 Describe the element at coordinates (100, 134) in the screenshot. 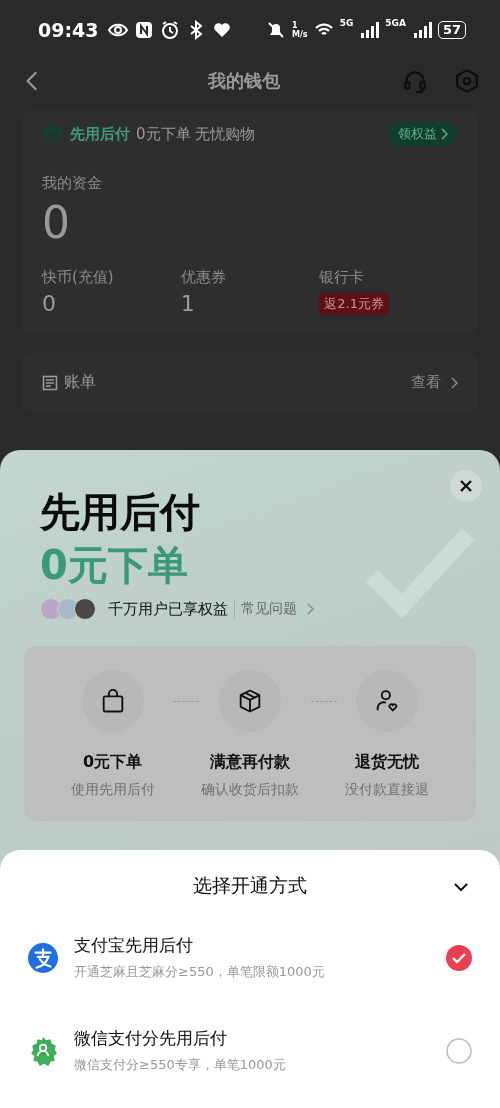

I see `promo-label: 先用后付` at that location.